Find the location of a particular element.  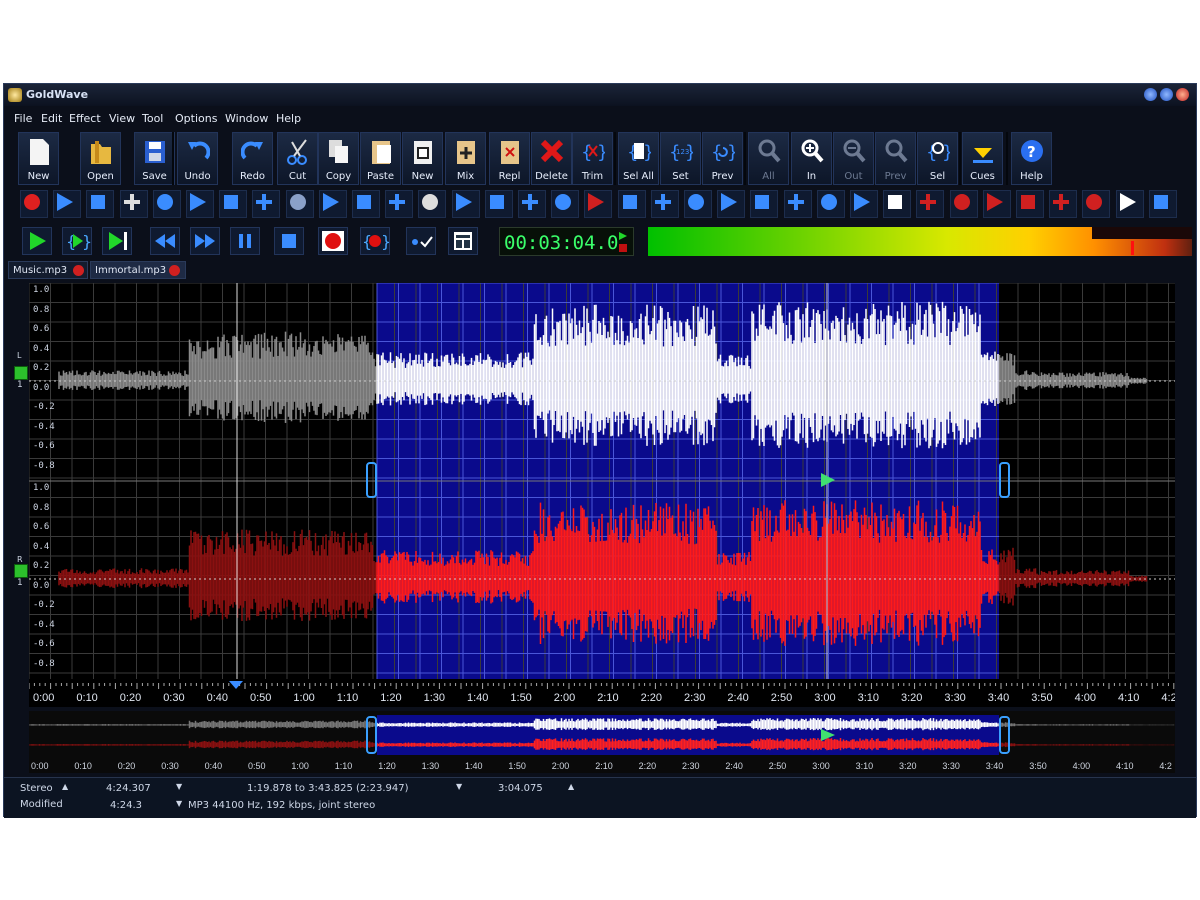

effect-playback-rate-button is located at coordinates (498, 204).